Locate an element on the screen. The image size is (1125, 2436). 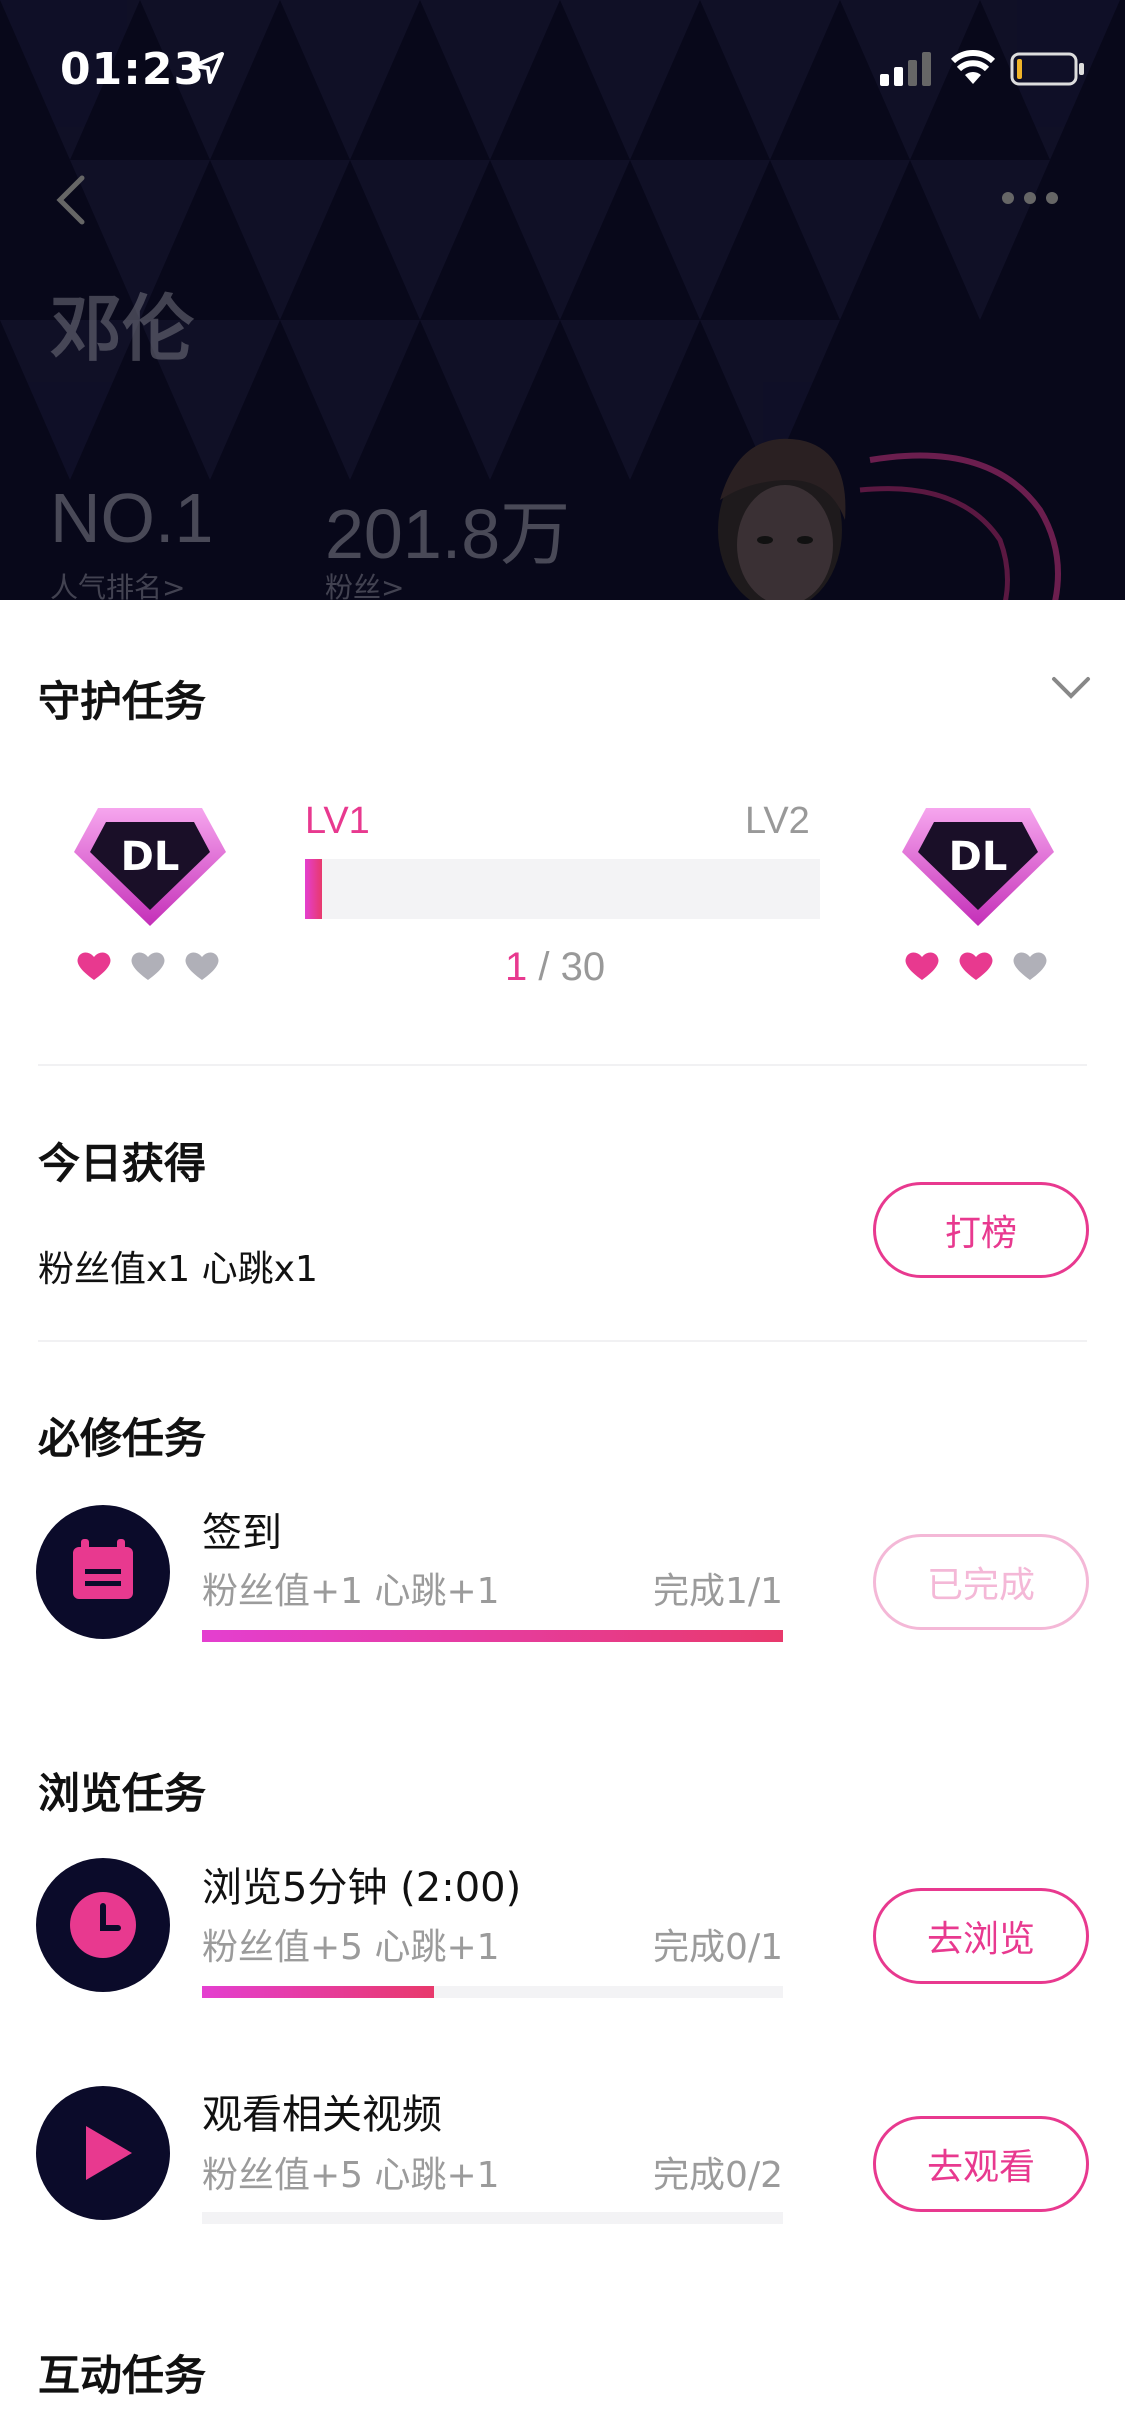
current-level-badge-icon: DL is located at coordinates (150, 867).